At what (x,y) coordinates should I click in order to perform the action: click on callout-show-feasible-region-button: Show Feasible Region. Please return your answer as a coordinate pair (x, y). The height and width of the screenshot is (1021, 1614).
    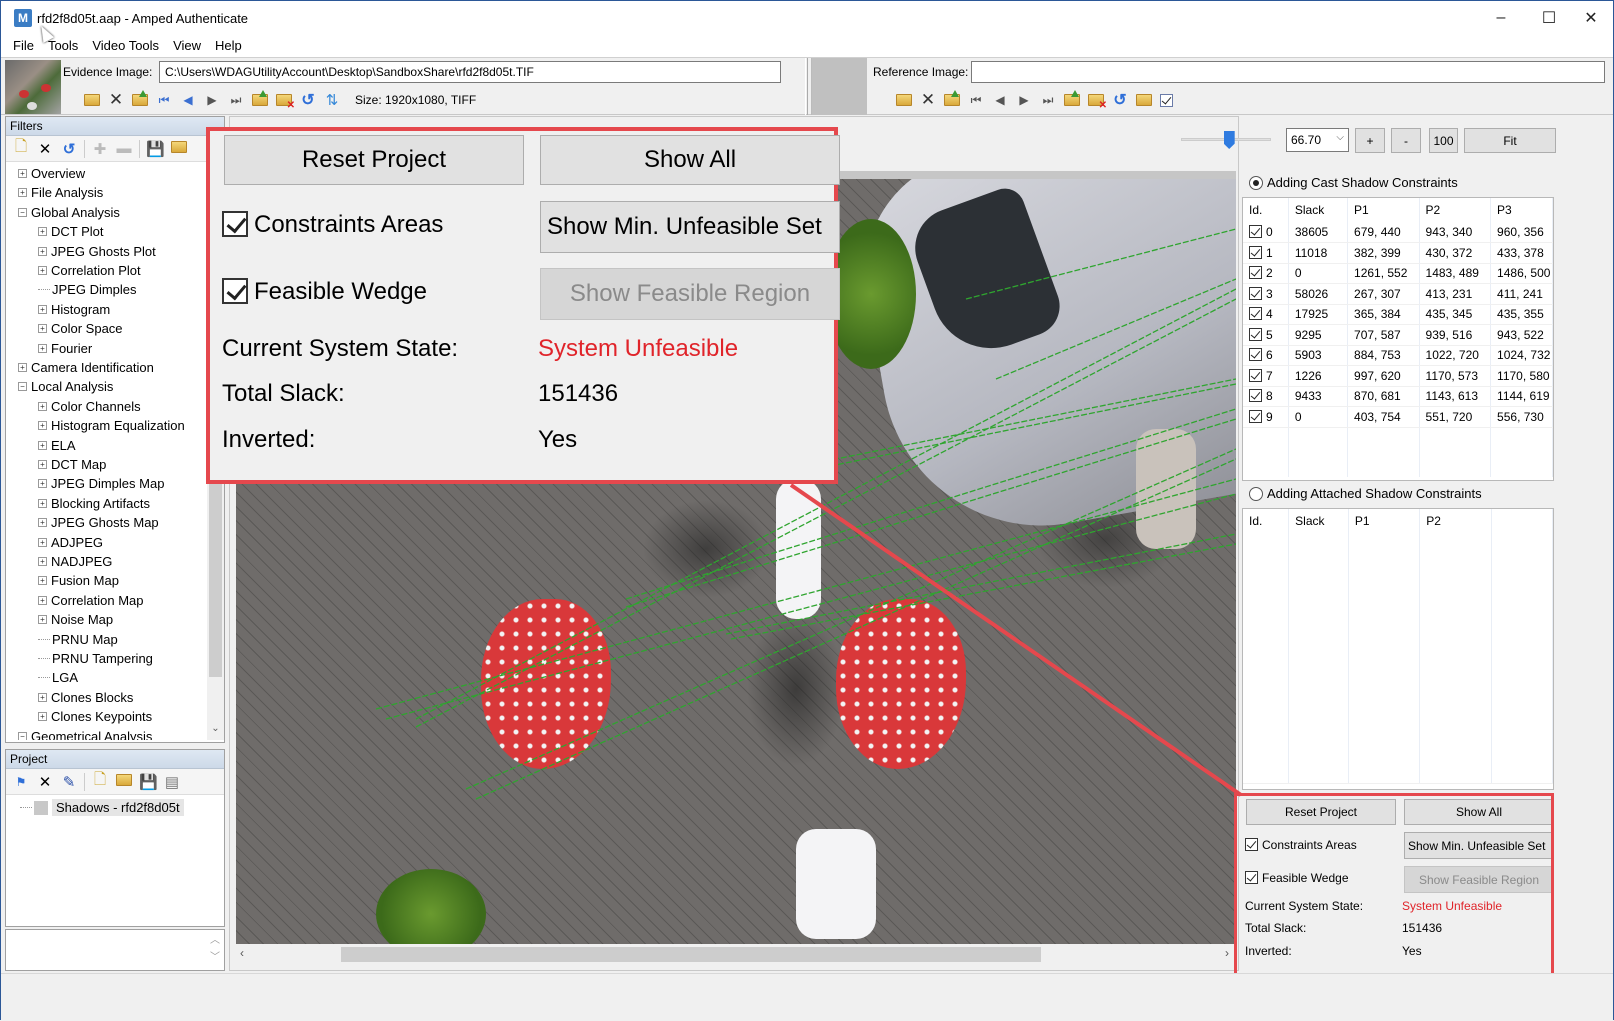
    Looking at the image, I should click on (690, 294).